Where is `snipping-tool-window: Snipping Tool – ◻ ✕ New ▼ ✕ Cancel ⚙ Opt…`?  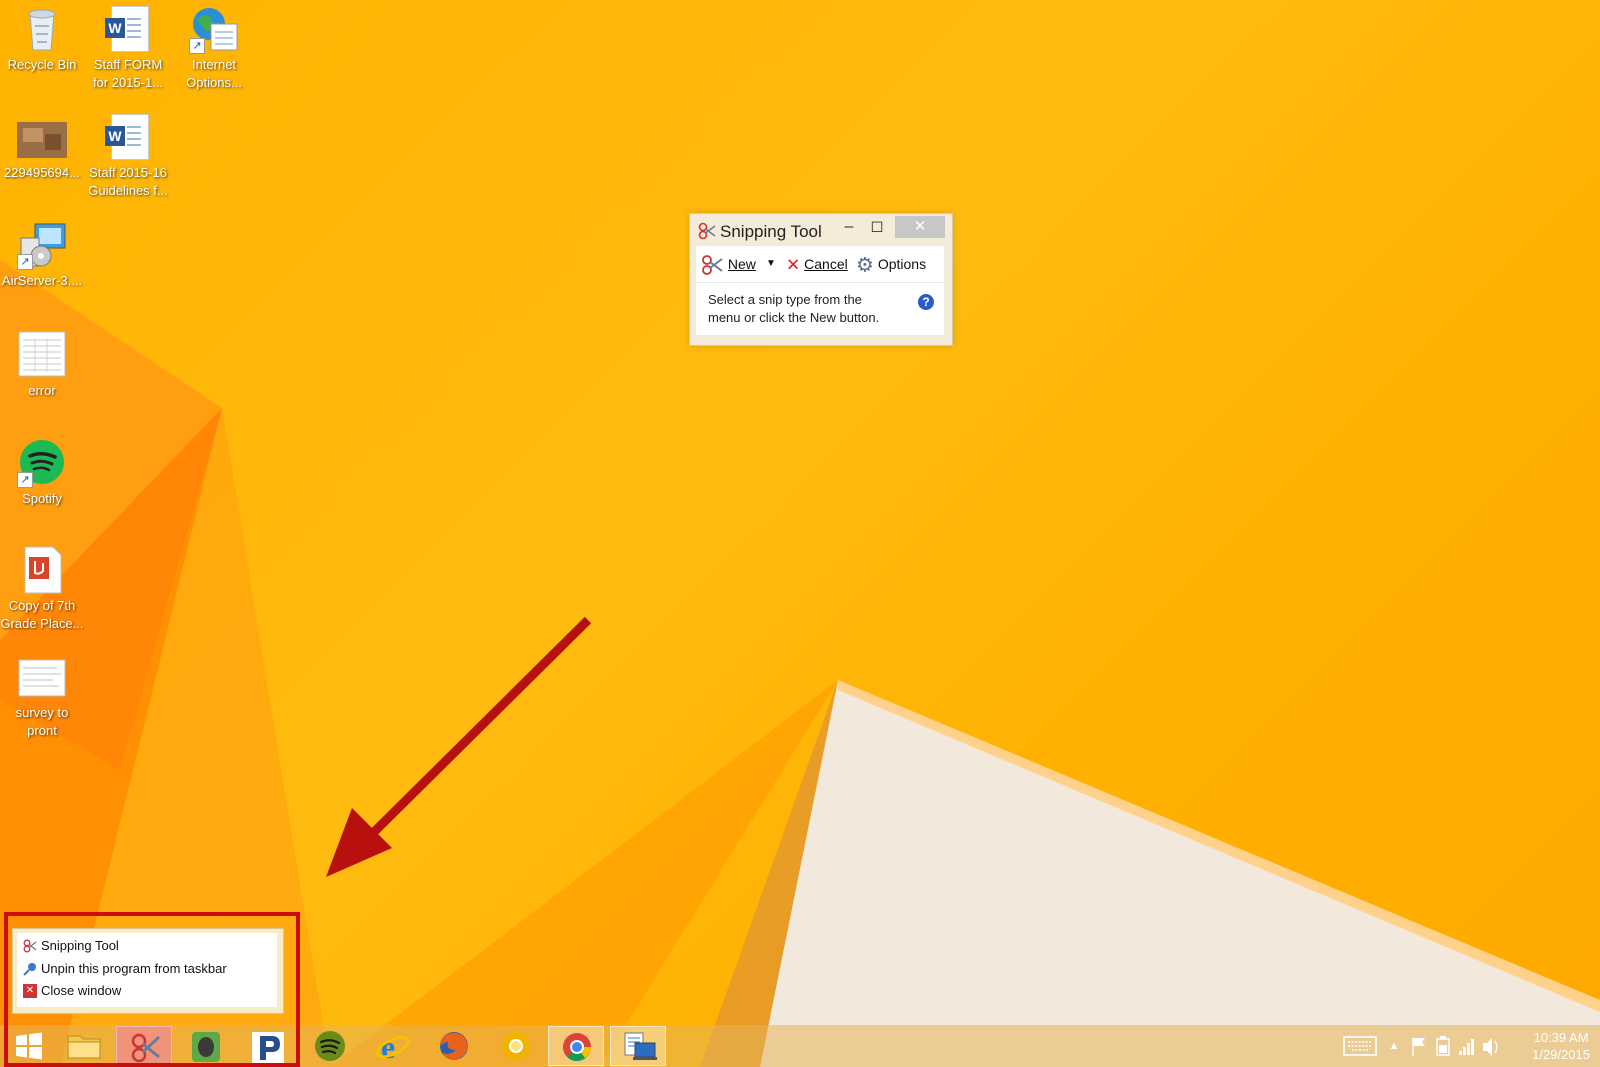 snipping-tool-window: Snipping Tool – ◻ ✕ New ▼ ✕ Cancel ⚙ Opt… is located at coordinates (821, 279).